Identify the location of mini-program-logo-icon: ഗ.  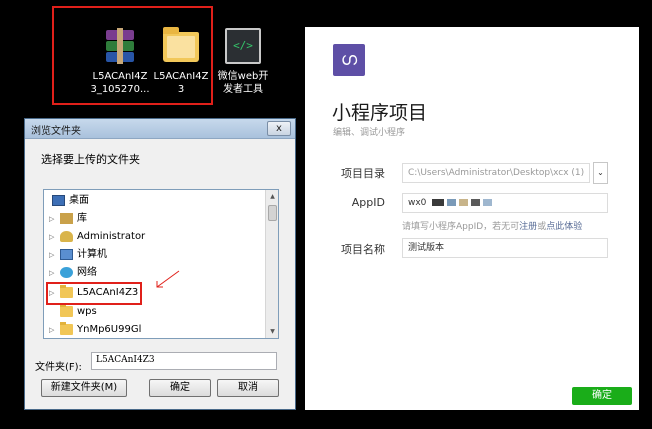
(349, 60).